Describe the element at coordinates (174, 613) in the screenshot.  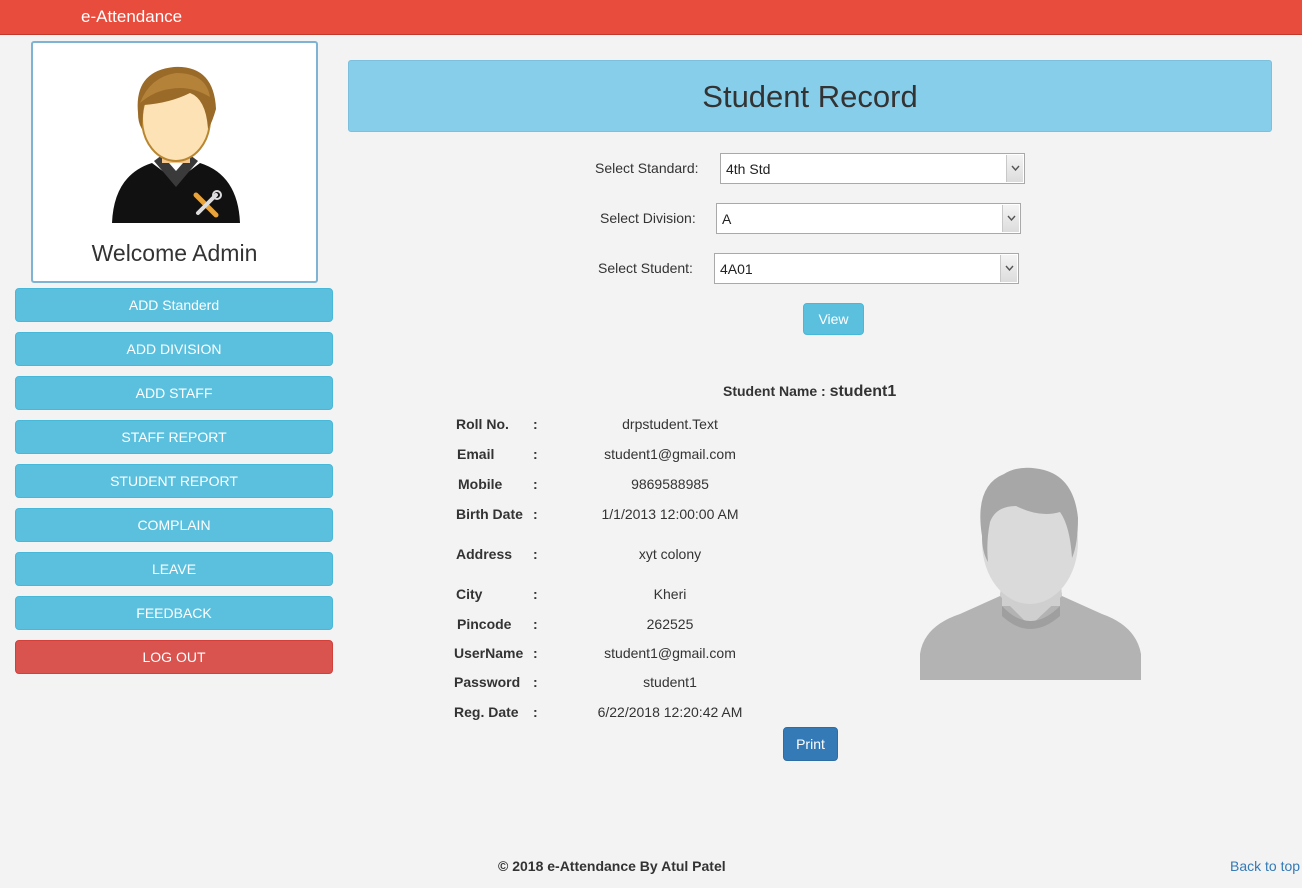
I see `feedback-button: FEEDBACK` at that location.